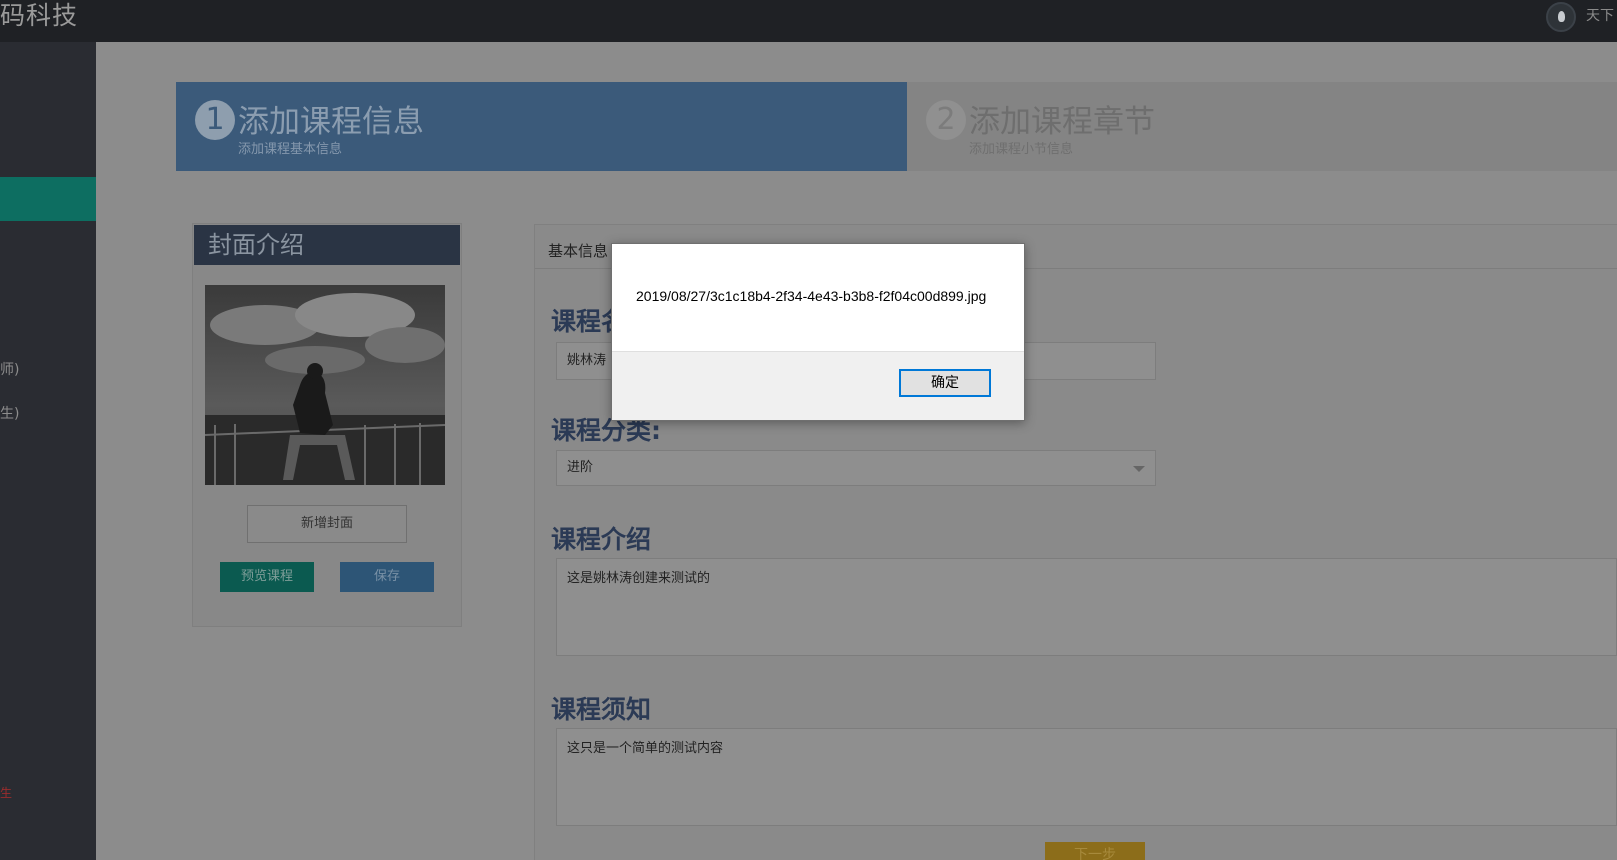 This screenshot has height=860, width=1617. Describe the element at coordinates (587, 360) in the screenshot. I see `course-name-value: 姚林涛` at that location.